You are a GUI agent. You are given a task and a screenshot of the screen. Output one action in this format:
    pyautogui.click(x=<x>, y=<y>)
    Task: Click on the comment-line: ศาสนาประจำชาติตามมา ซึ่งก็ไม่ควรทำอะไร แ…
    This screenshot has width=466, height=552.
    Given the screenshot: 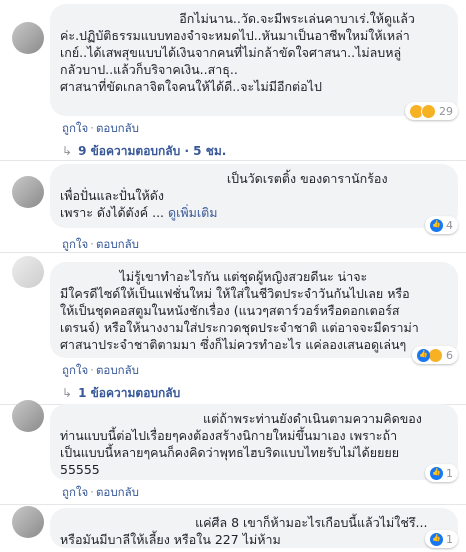 What is the action you would take?
    pyautogui.click(x=233, y=344)
    